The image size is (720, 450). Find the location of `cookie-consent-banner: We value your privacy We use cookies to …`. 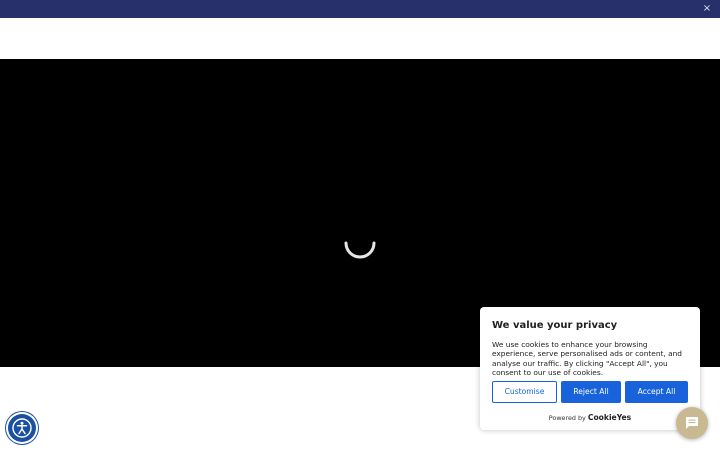

cookie-consent-banner: We value your privacy We use cookies to … is located at coordinates (590, 368).